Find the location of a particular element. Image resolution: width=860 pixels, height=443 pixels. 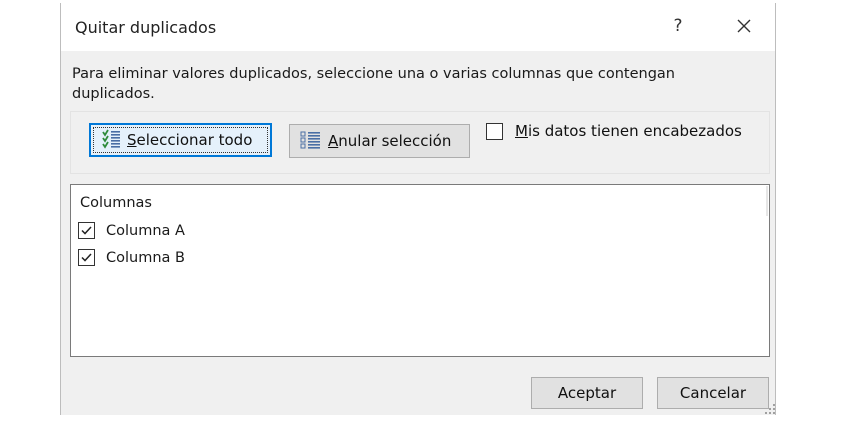

column-b-label: Columna B is located at coordinates (145, 257).